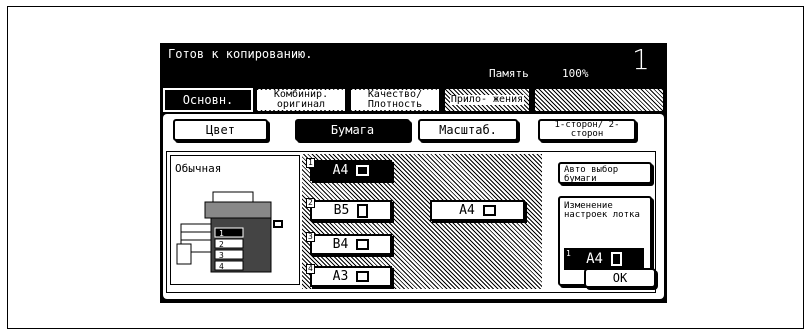  I want to click on selected-tray-size: A4, so click(594, 258).